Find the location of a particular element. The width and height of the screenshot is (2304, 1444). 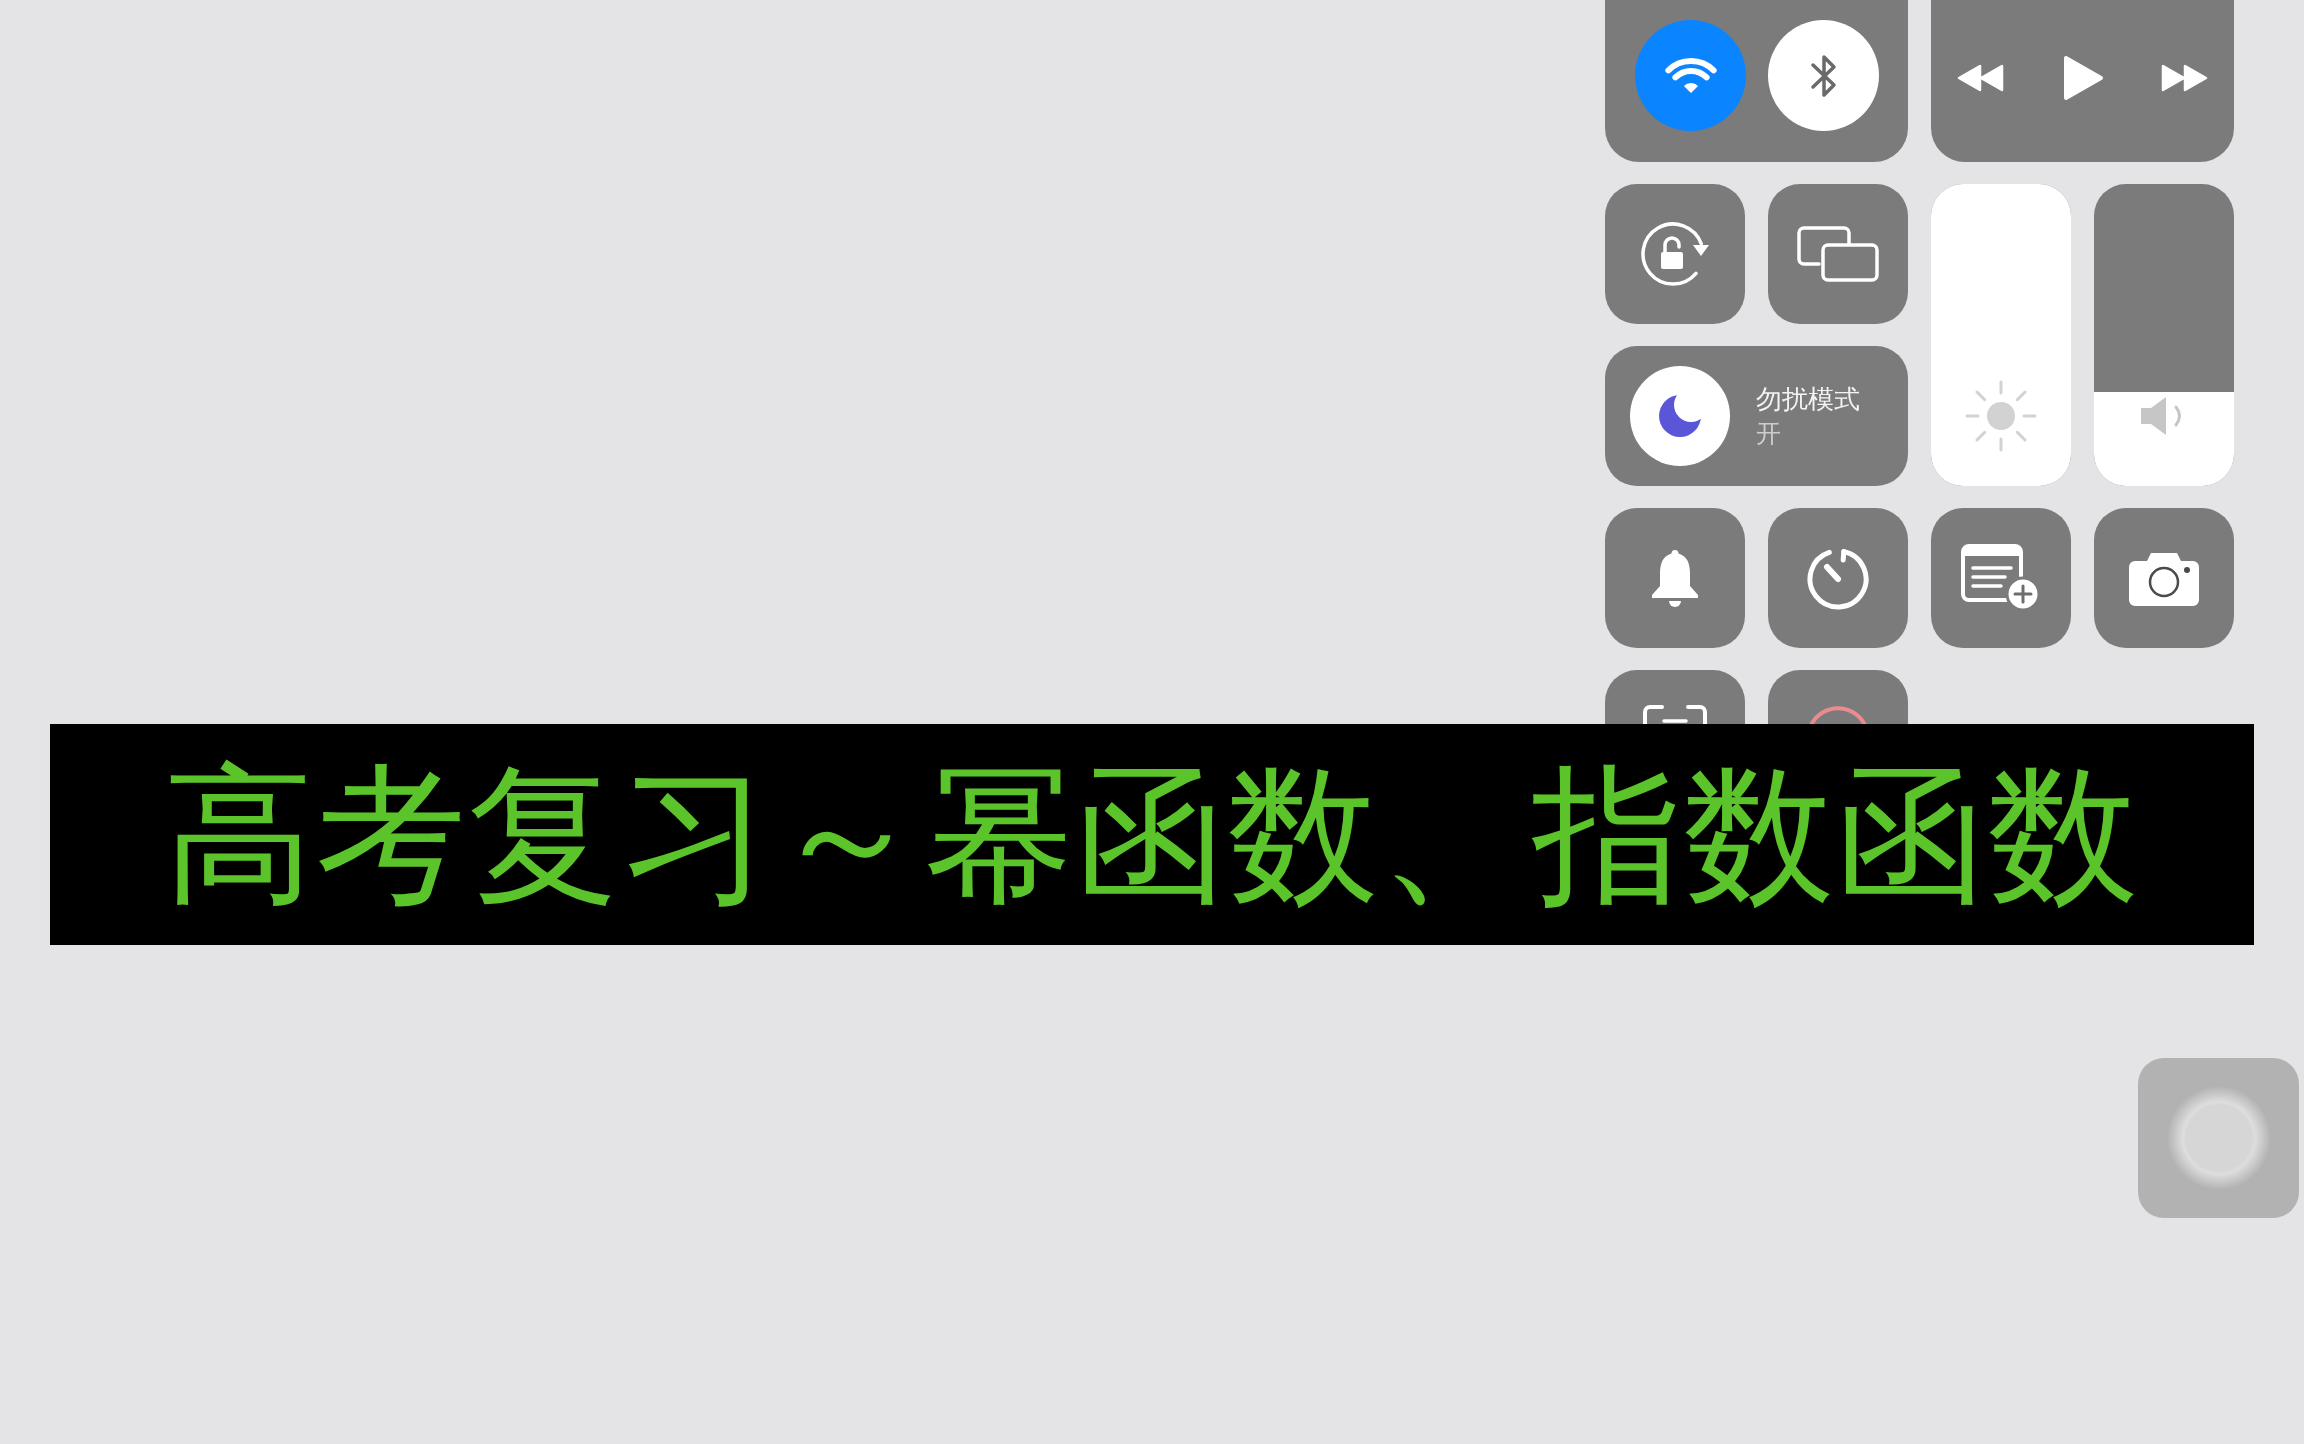

volume-slider is located at coordinates (2164, 335).